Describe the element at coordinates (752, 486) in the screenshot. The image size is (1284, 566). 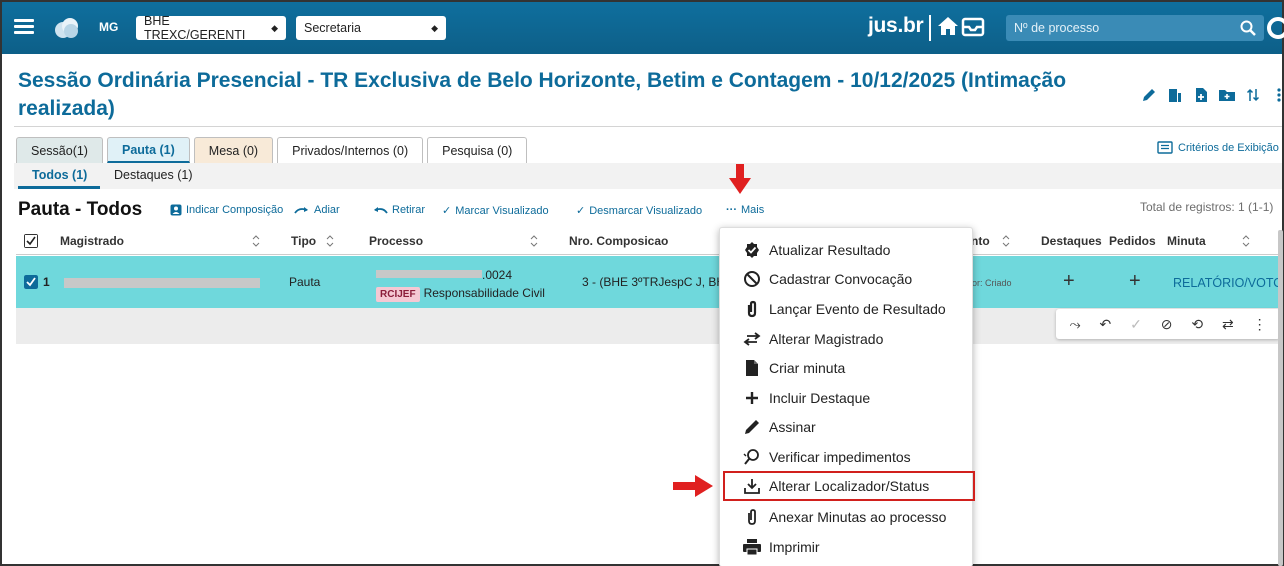
I see `download-tray-icon` at that location.